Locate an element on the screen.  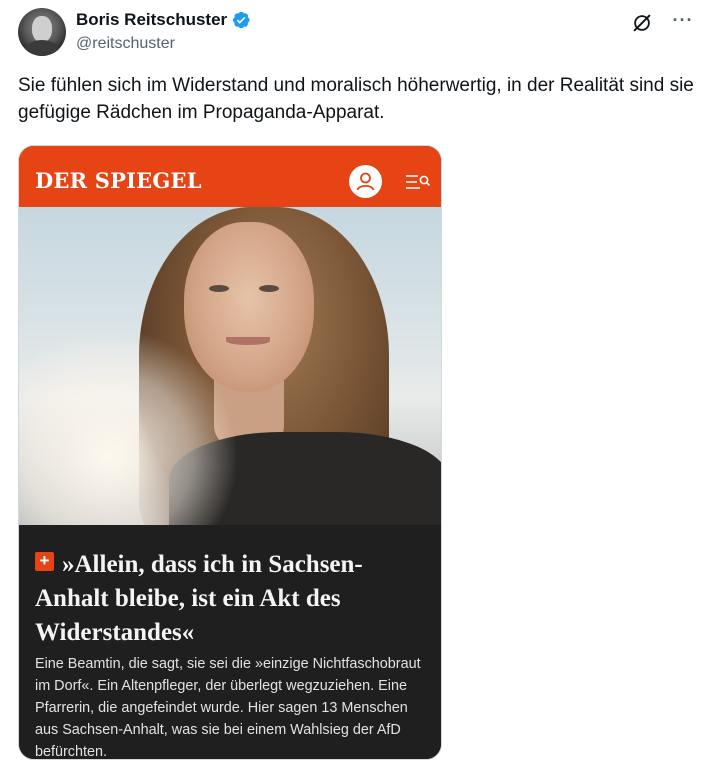
tweet-header: Boris Reitschuster @reitschuster ··· is located at coordinates (359, 33).